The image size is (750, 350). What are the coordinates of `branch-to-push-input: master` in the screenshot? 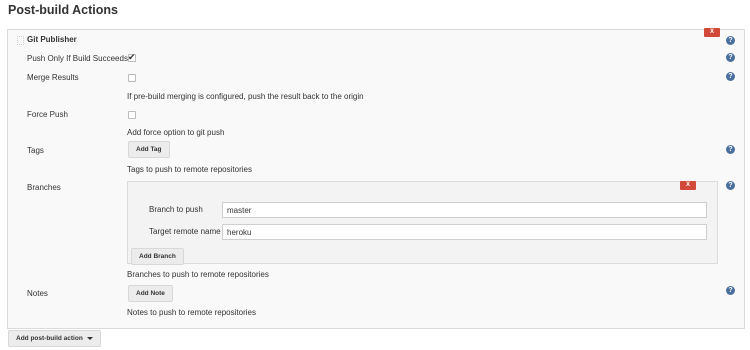 It's located at (464, 210).